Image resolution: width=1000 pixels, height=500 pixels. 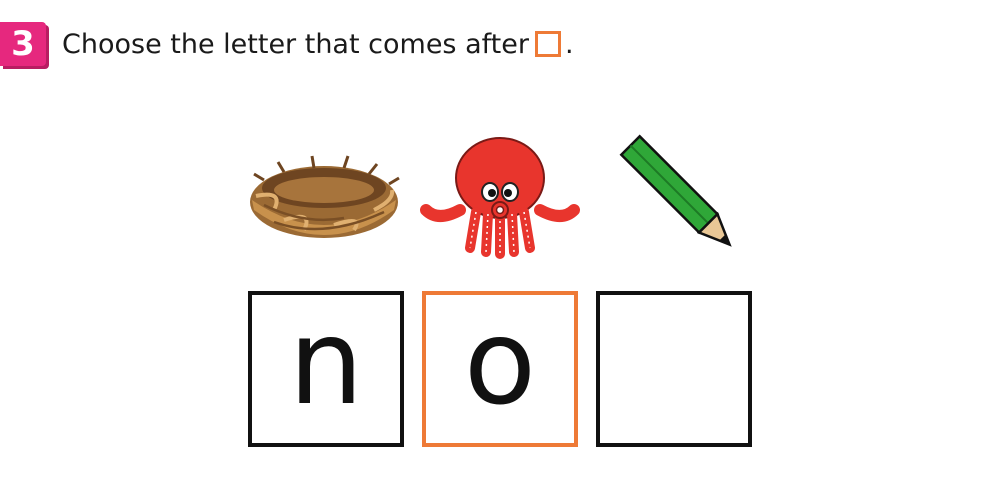 I want to click on octopus-icon, so click(x=500, y=198).